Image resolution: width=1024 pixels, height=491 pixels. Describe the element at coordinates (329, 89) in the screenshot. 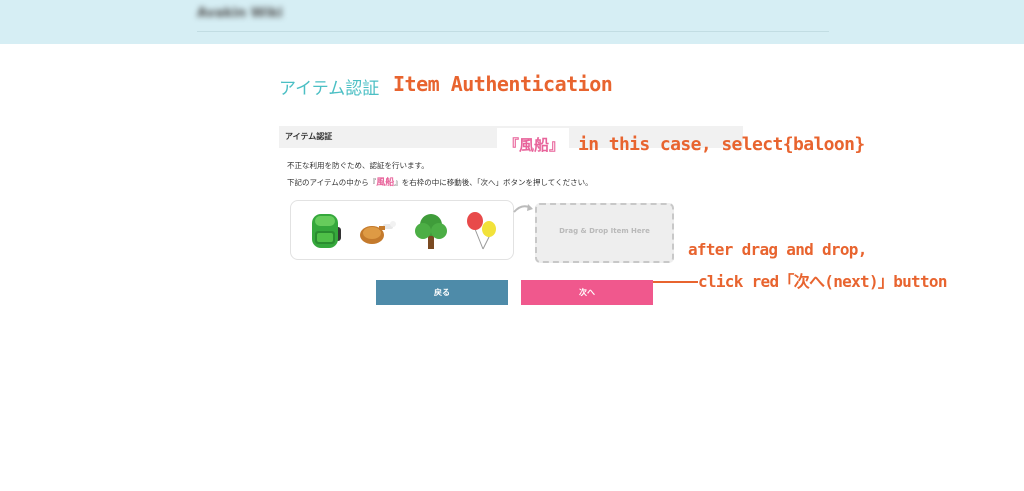

I see `page-title: アイテム認証` at that location.